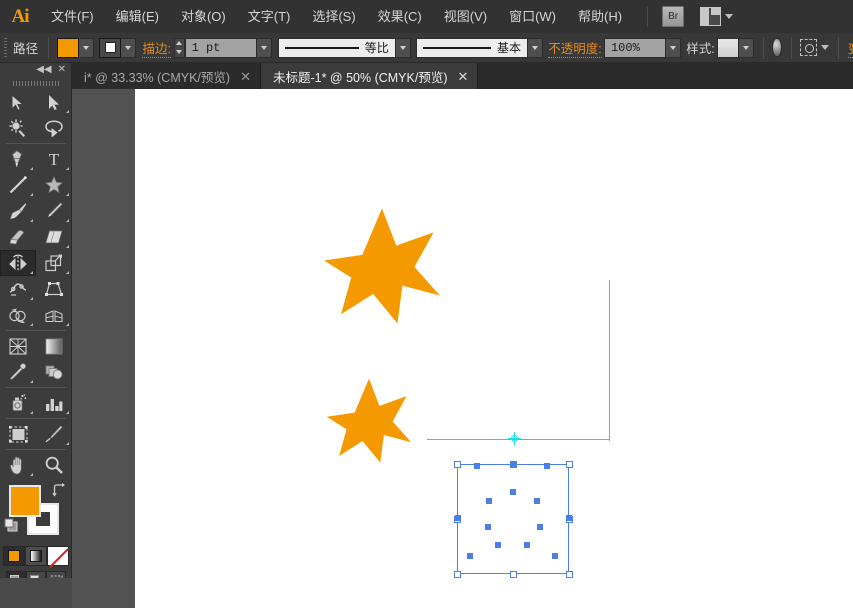 This screenshot has width=853, height=608. Describe the element at coordinates (18, 315) in the screenshot. I see `shape-builder-tool` at that location.